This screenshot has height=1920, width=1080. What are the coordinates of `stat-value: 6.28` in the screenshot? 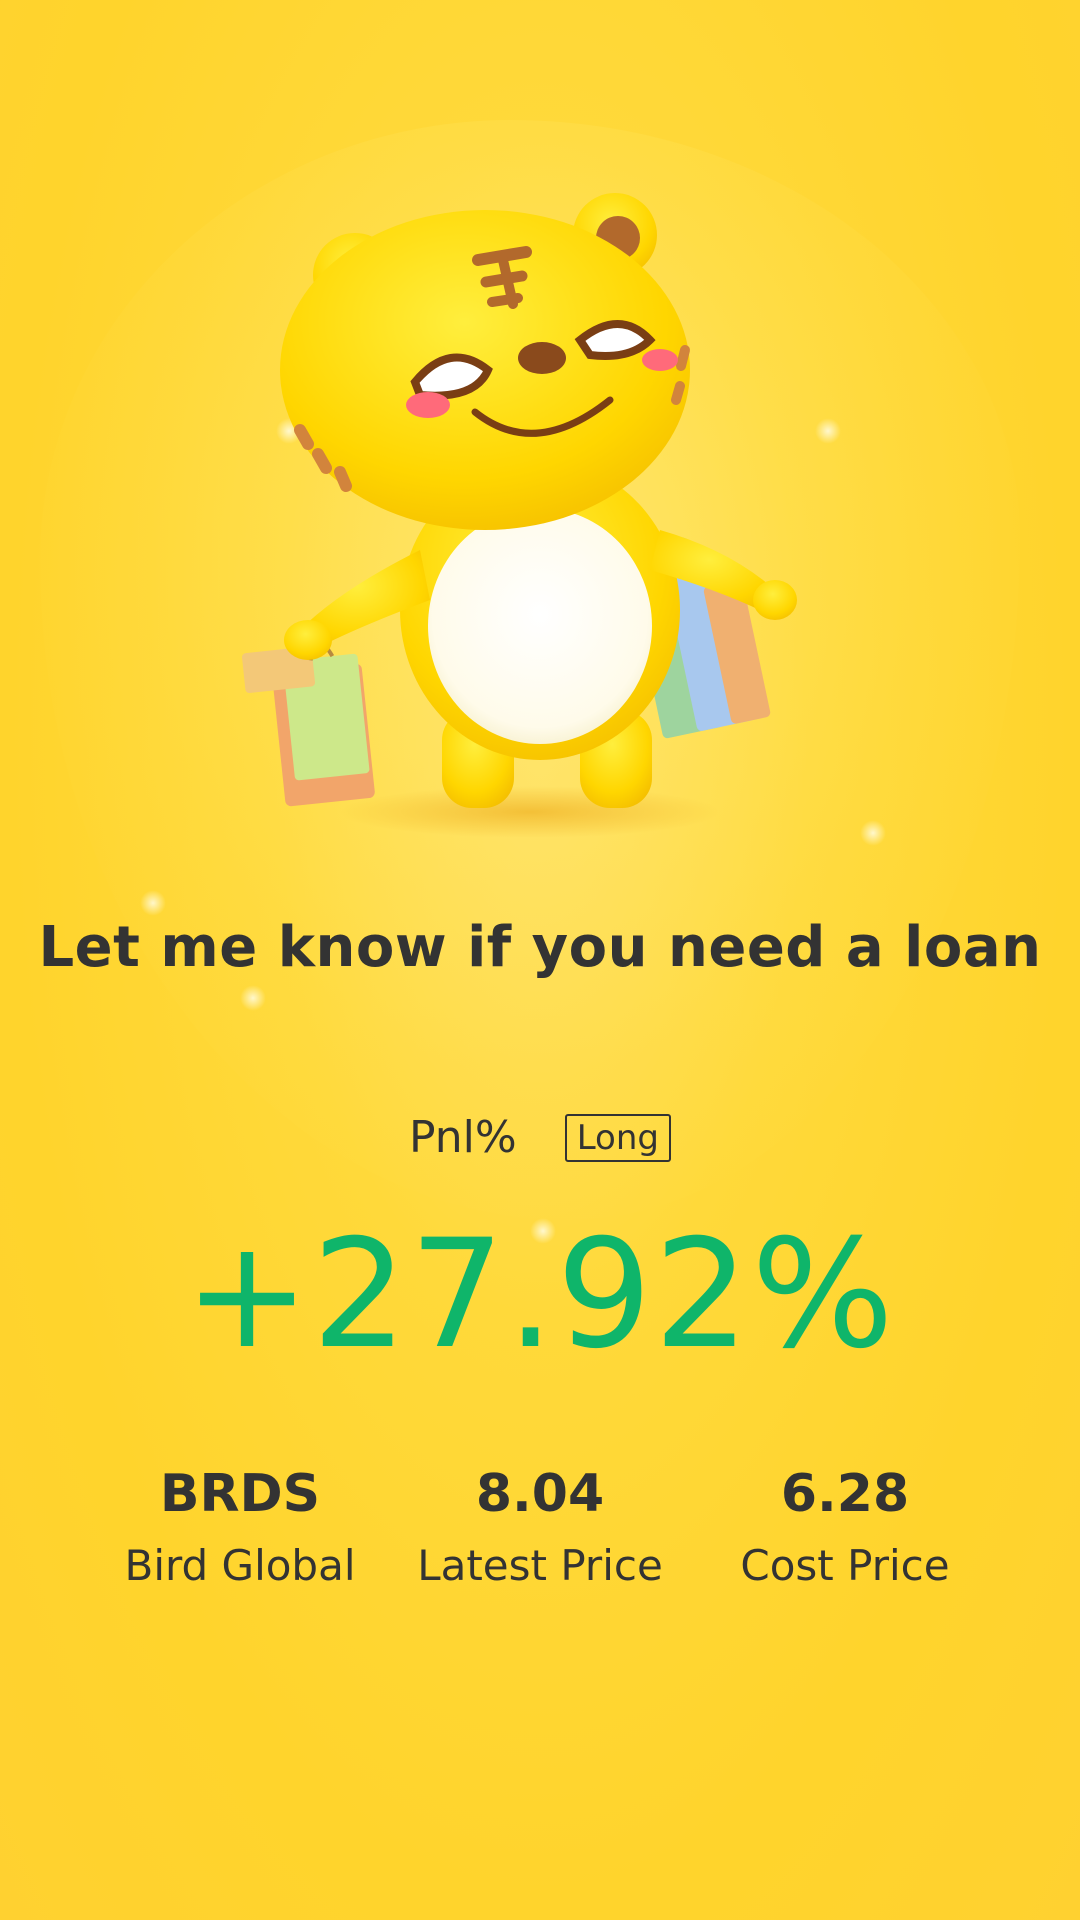 It's located at (845, 1494).